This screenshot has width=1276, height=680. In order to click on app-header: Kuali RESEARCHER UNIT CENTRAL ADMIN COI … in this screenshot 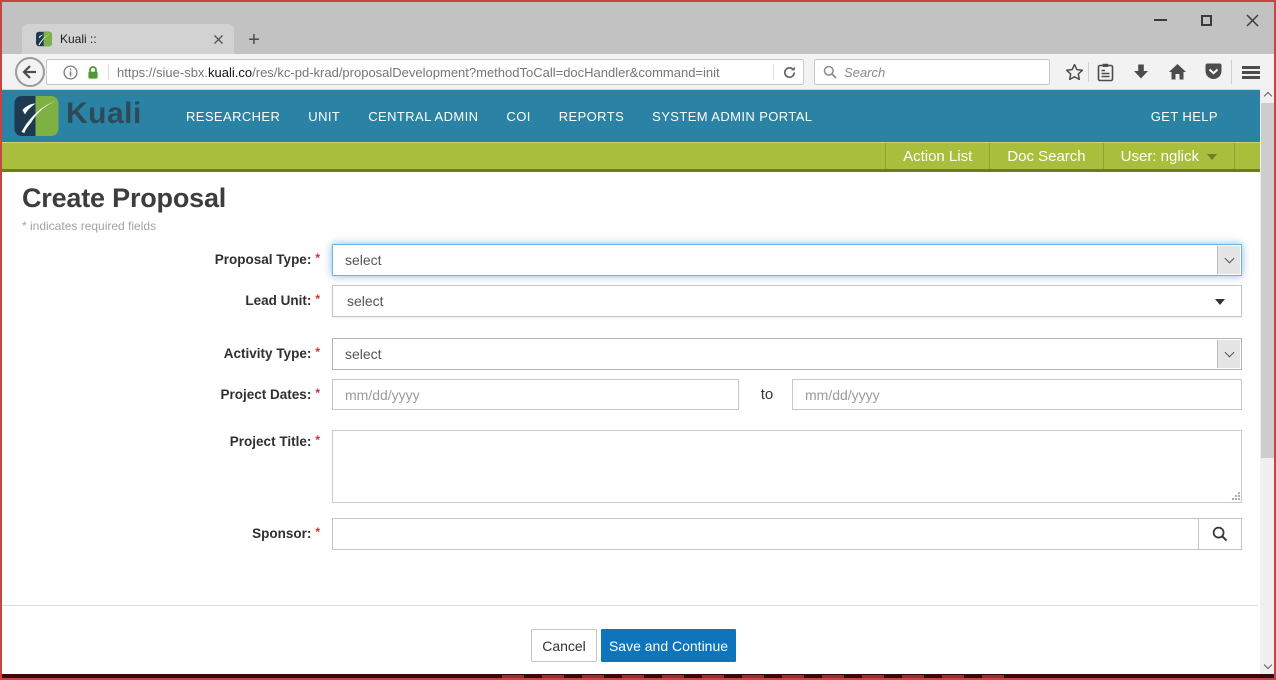, I will do `click(631, 116)`.